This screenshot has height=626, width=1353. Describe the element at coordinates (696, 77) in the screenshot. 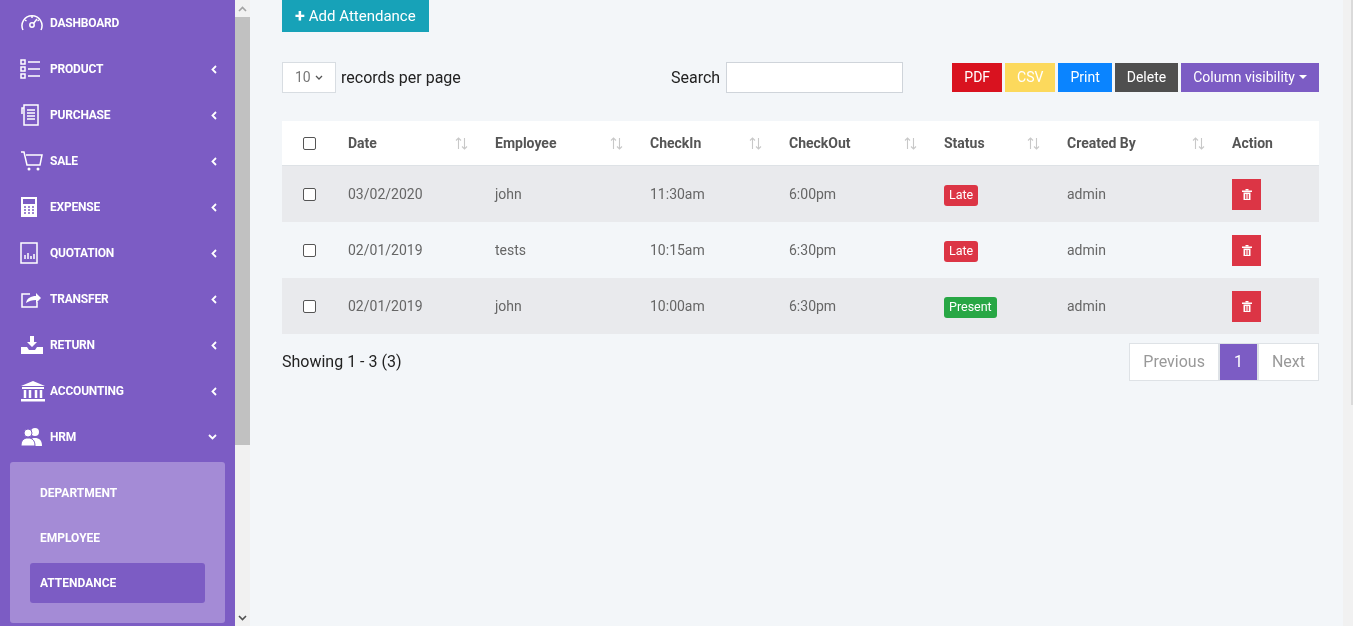

I see `search-label: Search` at that location.